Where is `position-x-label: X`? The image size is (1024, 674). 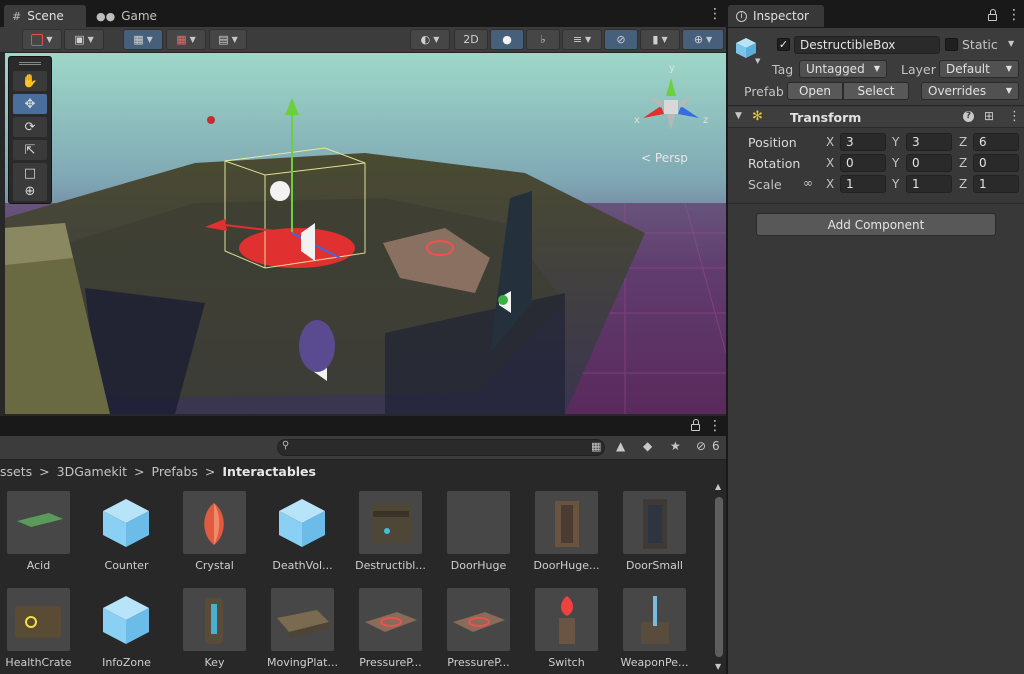 position-x-label: X is located at coordinates (830, 142).